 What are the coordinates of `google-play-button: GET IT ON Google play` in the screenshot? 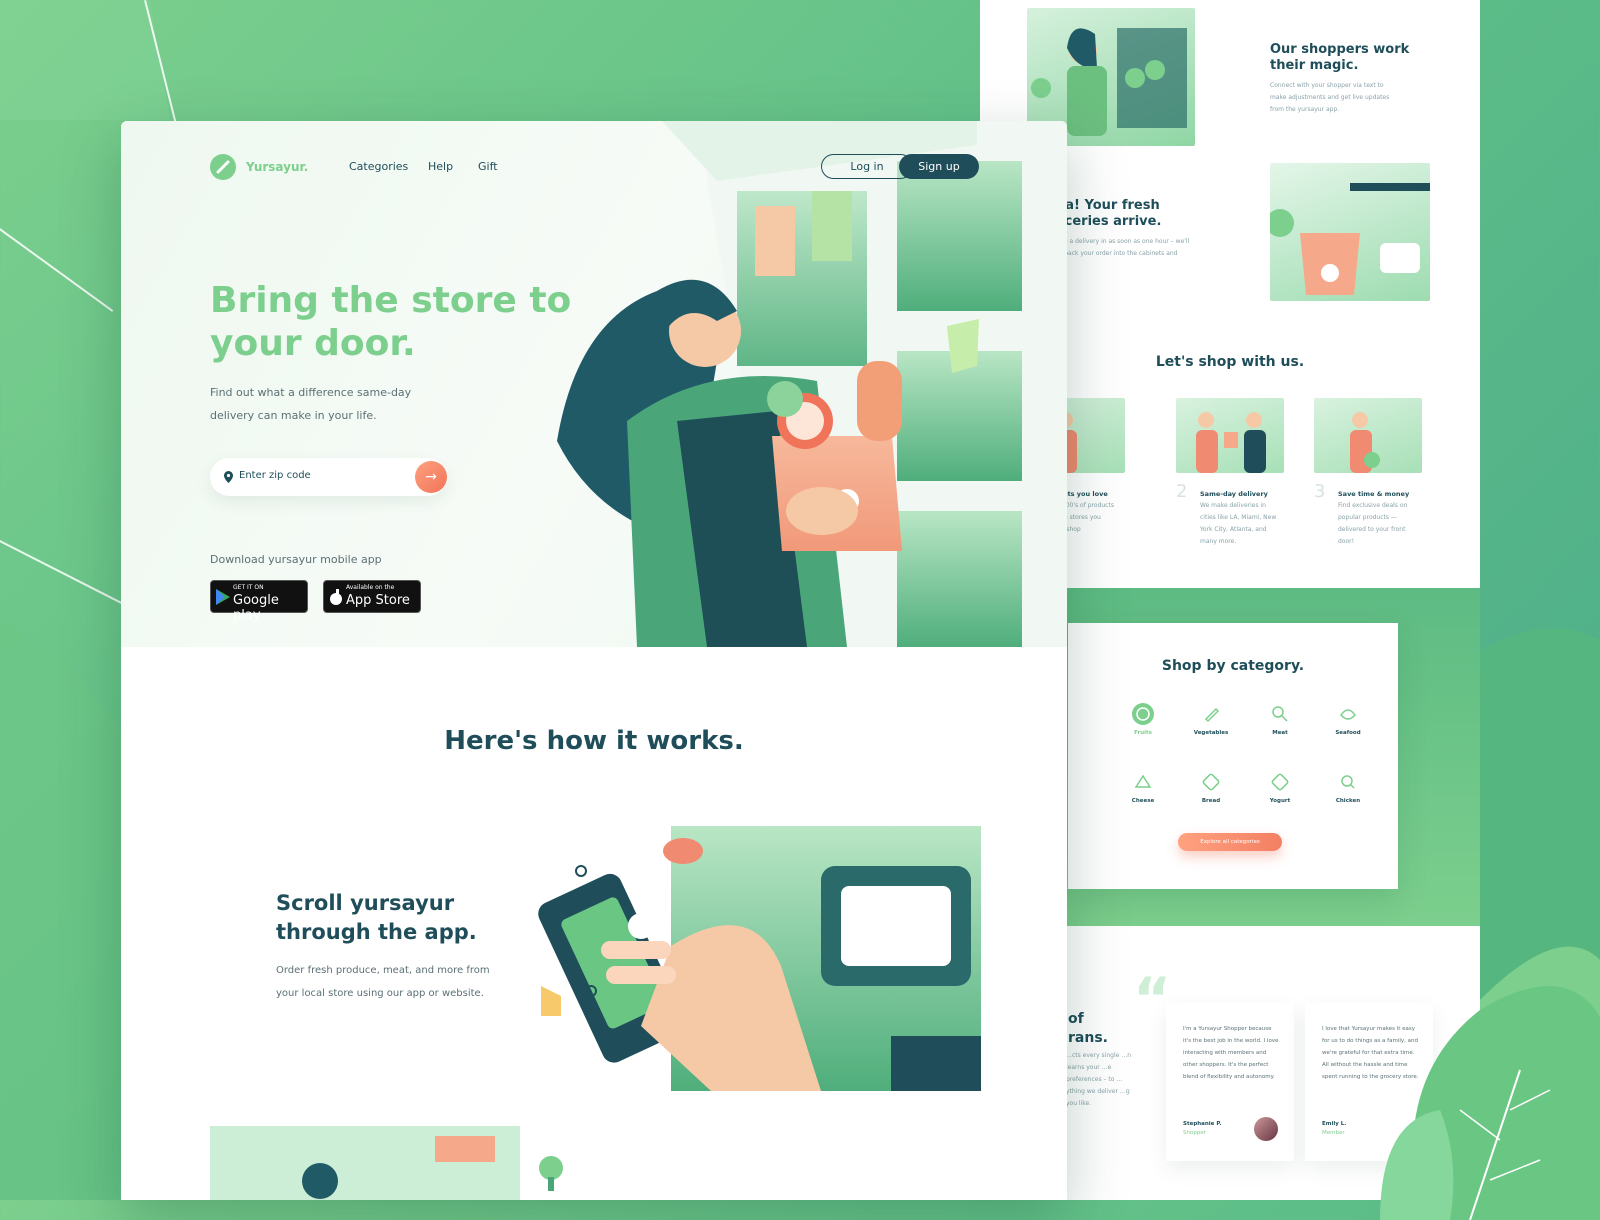 It's located at (259, 601).